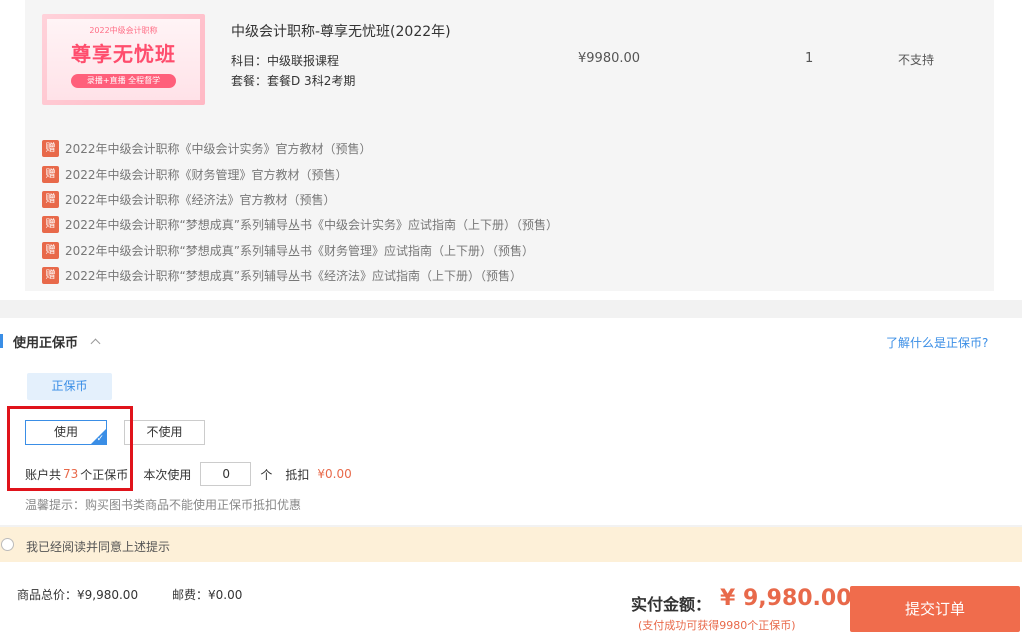 The height and width of the screenshot is (634, 1022). Describe the element at coordinates (297, 474) in the screenshot. I see `deduct-label: 抵扣` at that location.